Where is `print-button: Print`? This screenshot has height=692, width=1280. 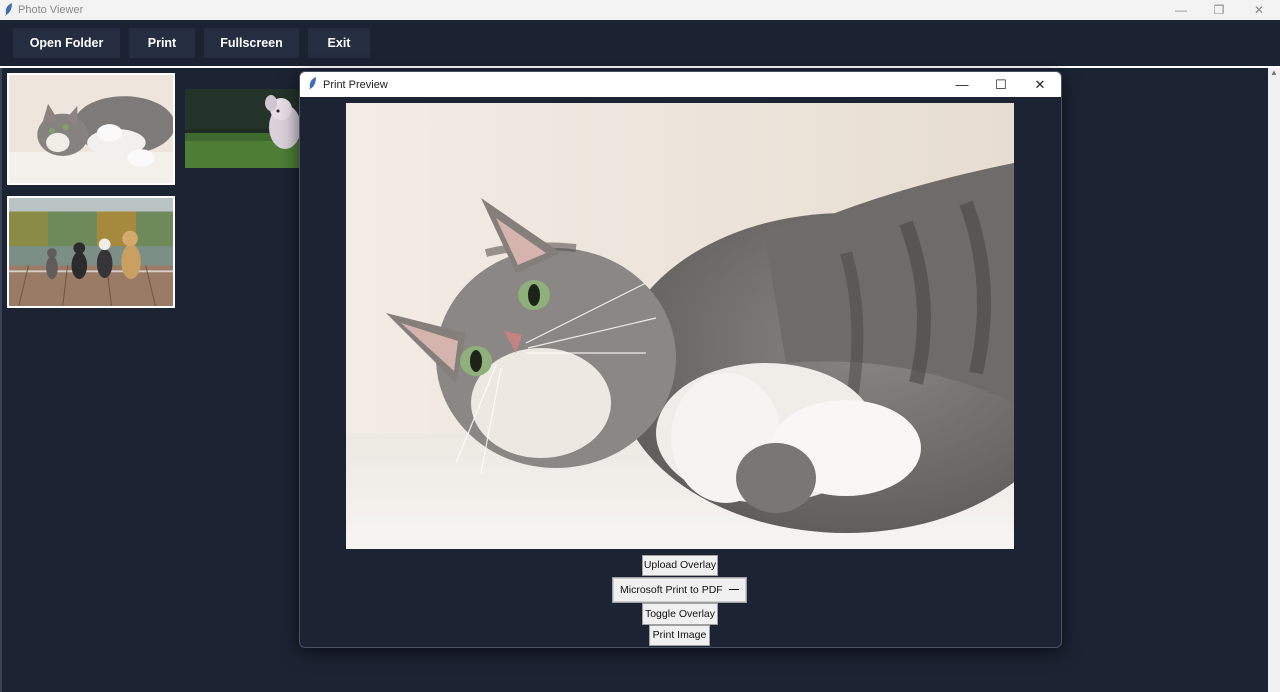 print-button: Print is located at coordinates (162, 43).